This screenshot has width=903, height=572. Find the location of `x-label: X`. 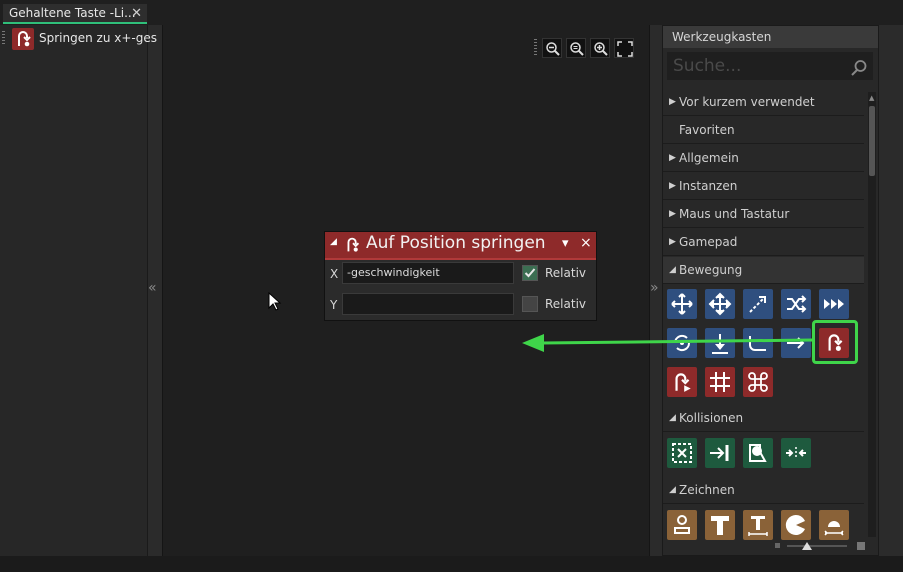

x-label: X is located at coordinates (334, 274).